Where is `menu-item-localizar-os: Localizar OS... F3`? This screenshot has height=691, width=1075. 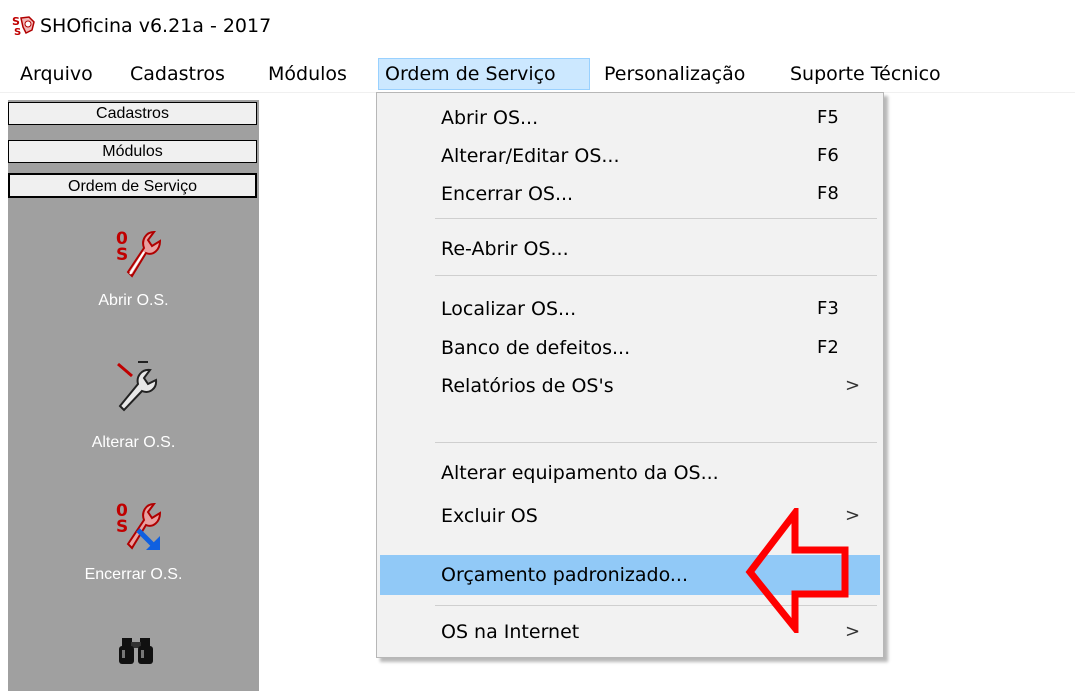
menu-item-localizar-os: Localizar OS... F3 is located at coordinates (630, 309).